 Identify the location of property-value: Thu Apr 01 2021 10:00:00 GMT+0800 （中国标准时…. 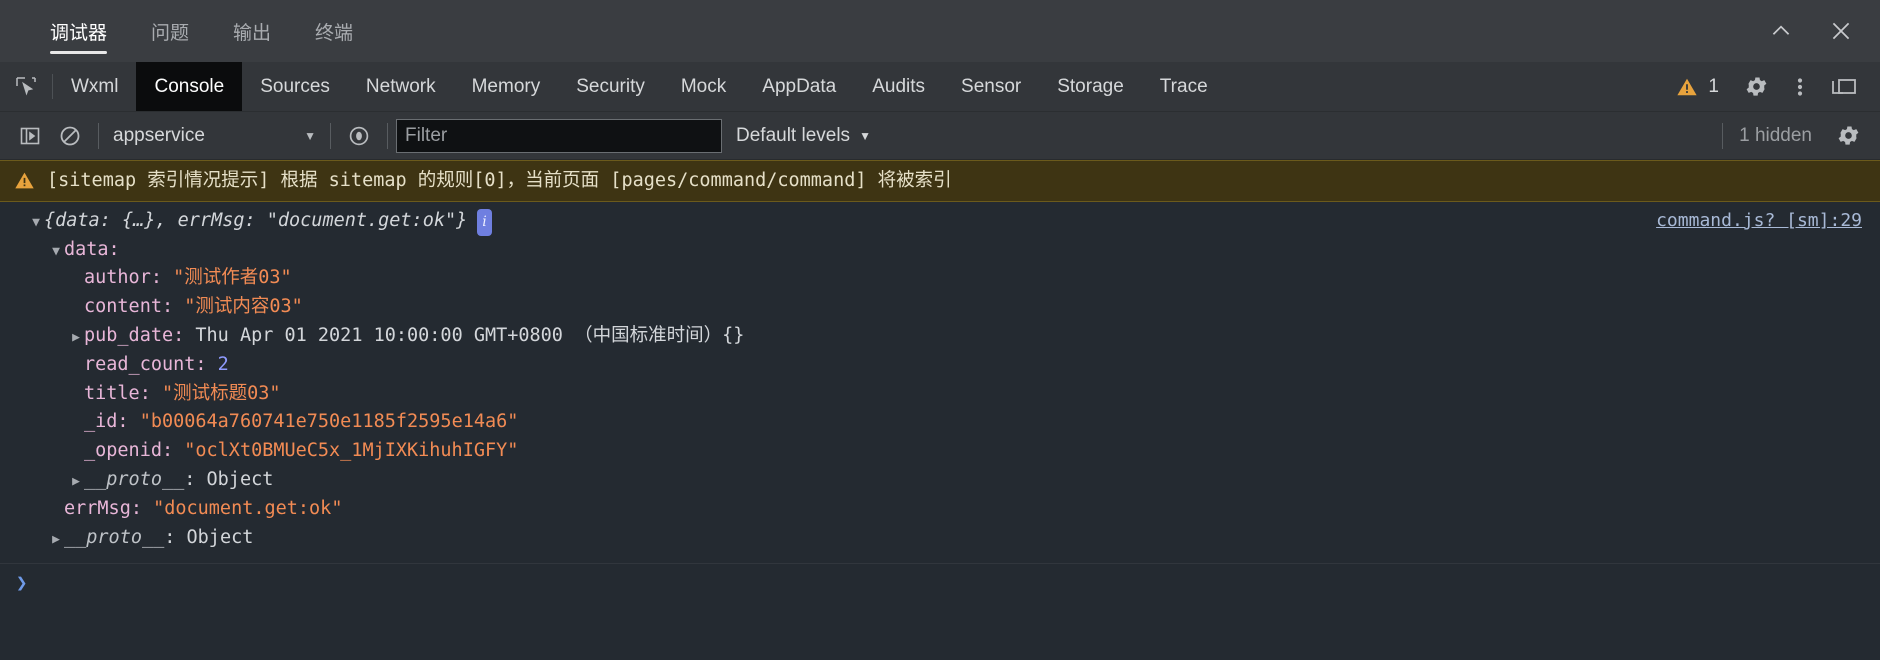
(470, 335).